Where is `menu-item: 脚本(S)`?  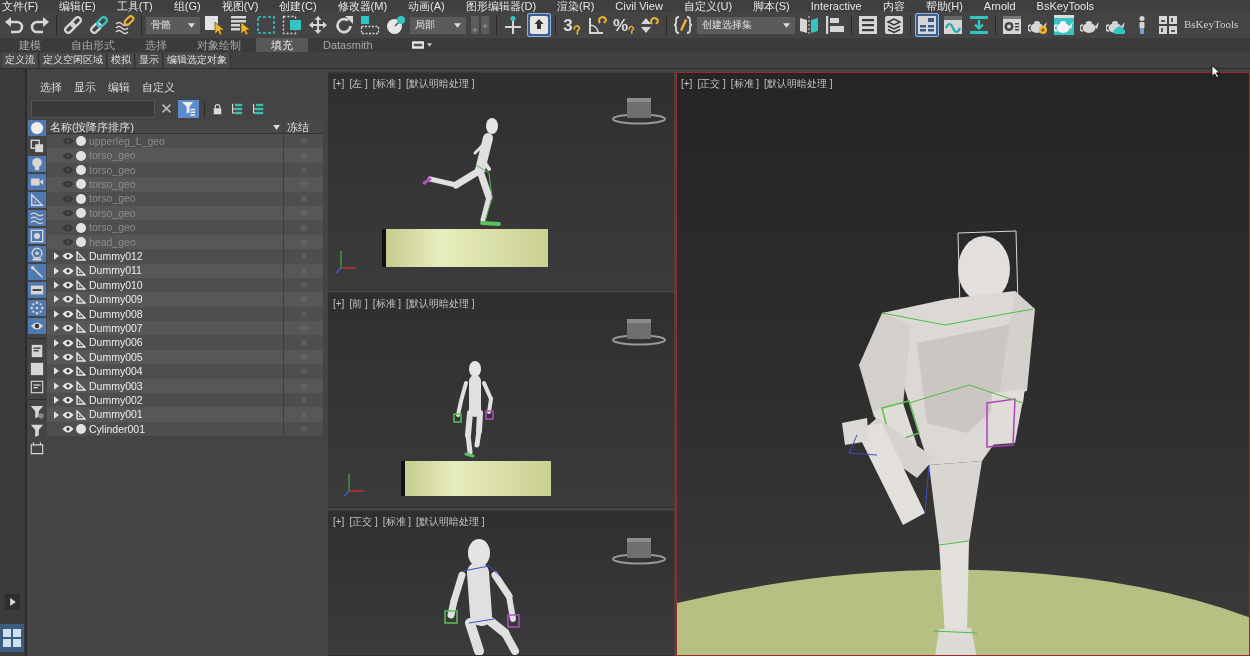
menu-item: 脚本(S) is located at coordinates (771, 6).